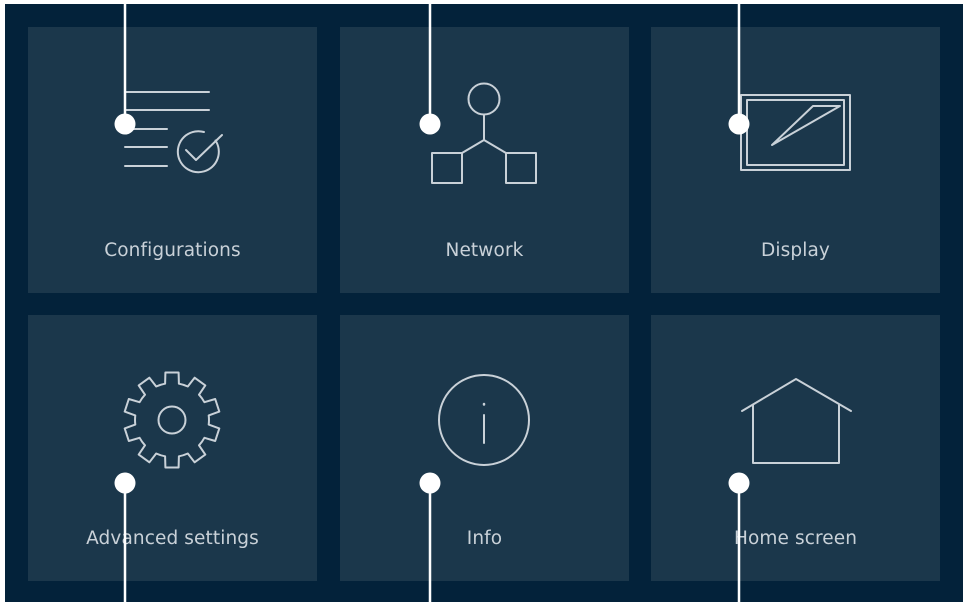  Describe the element at coordinates (484, 160) in the screenshot. I see `network-tile: Network` at that location.